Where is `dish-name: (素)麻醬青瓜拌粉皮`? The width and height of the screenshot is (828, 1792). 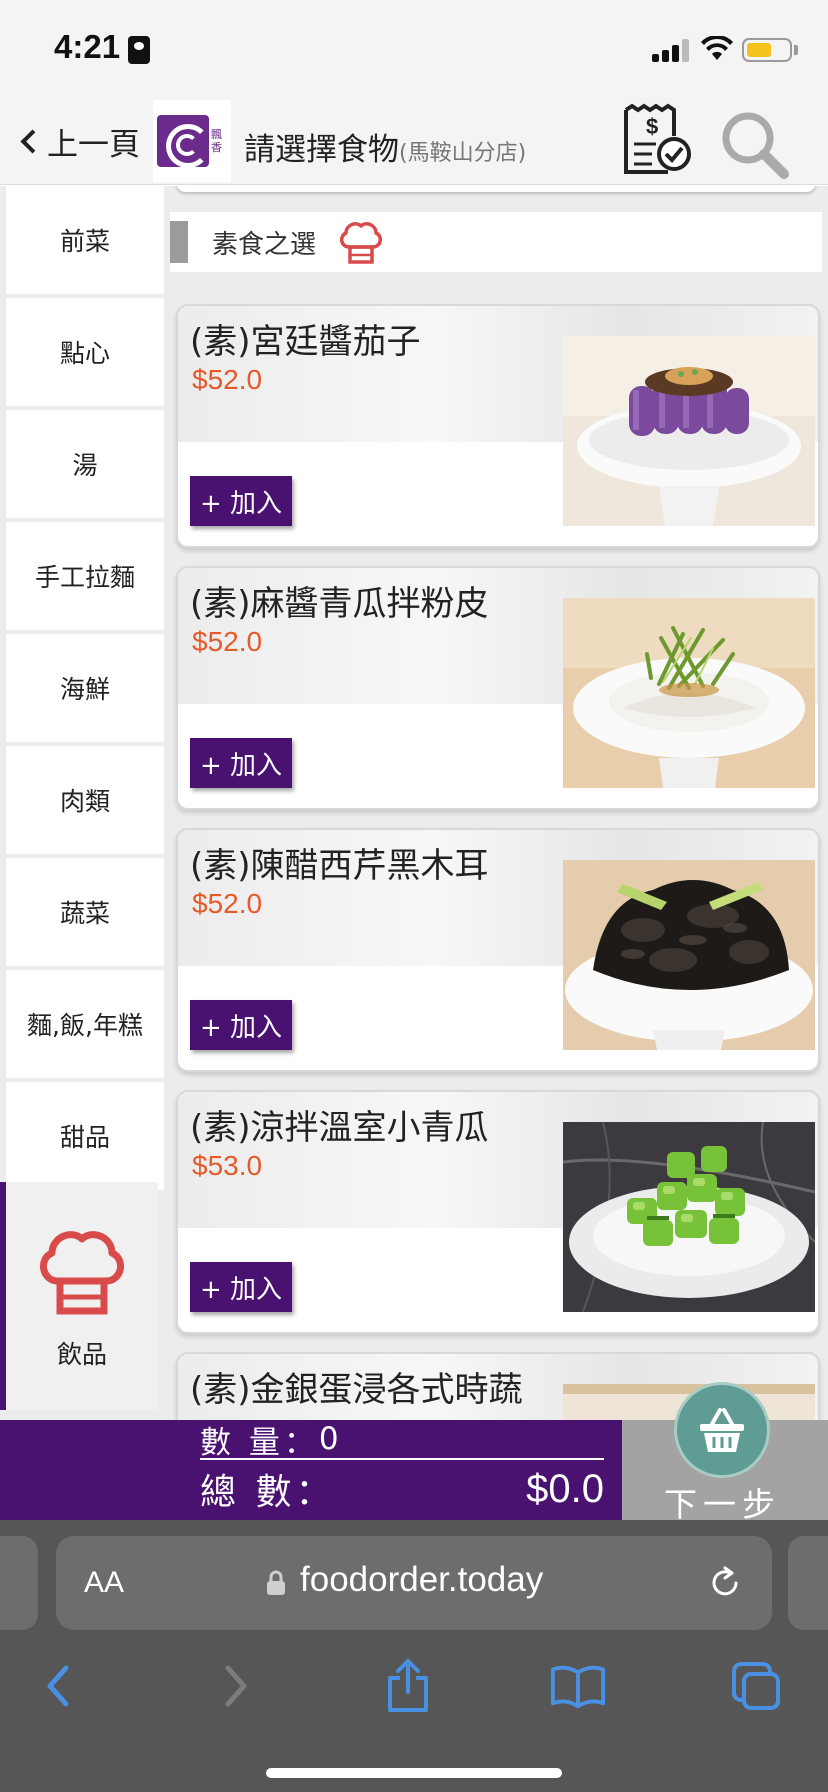 dish-name: (素)麻醬青瓜拌粉皮 is located at coordinates (339, 604).